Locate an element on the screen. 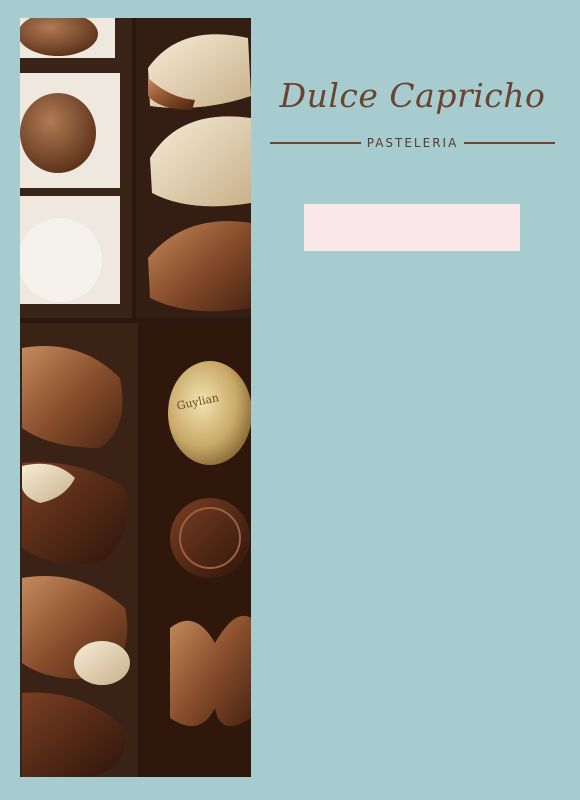  brand-subtitle: PASTELERIA is located at coordinates (412, 143).